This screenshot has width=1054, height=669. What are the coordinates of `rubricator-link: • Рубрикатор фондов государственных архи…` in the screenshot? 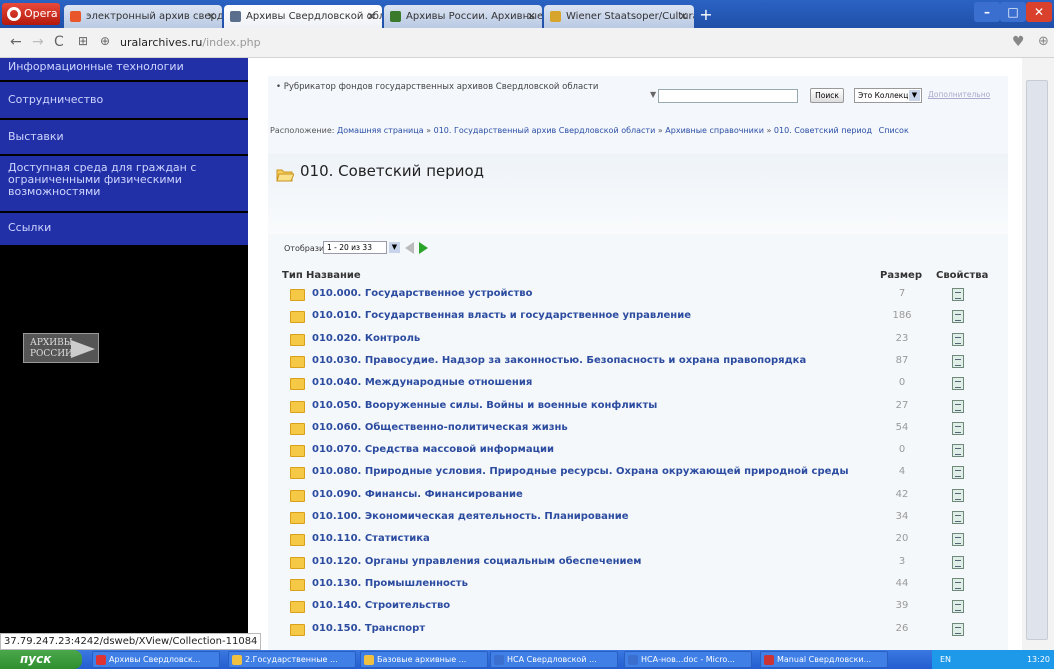 It's located at (437, 87).